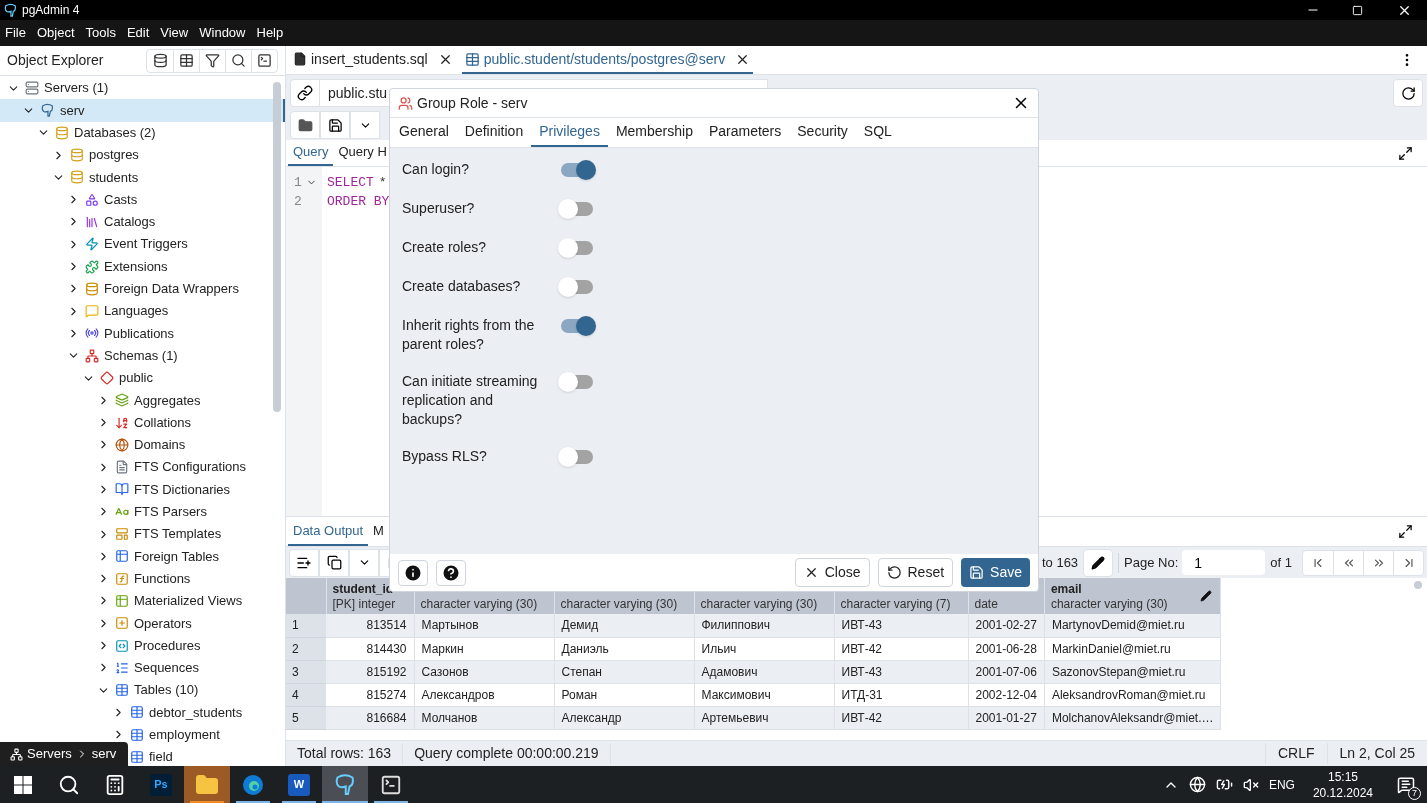 The height and width of the screenshot is (803, 1427). Describe the element at coordinates (350, 182) in the screenshot. I see `code-token: SELECT` at that location.